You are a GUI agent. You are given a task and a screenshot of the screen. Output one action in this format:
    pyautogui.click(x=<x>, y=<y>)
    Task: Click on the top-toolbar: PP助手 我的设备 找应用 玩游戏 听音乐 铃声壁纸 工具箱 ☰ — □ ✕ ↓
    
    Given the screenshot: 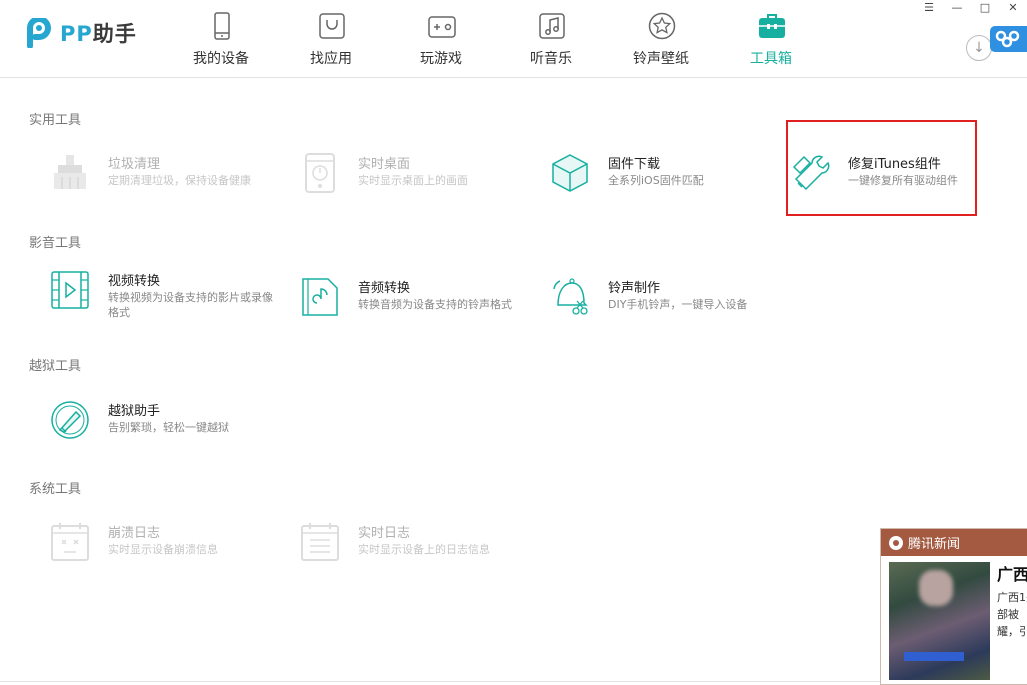 What is the action you would take?
    pyautogui.click(x=513, y=39)
    